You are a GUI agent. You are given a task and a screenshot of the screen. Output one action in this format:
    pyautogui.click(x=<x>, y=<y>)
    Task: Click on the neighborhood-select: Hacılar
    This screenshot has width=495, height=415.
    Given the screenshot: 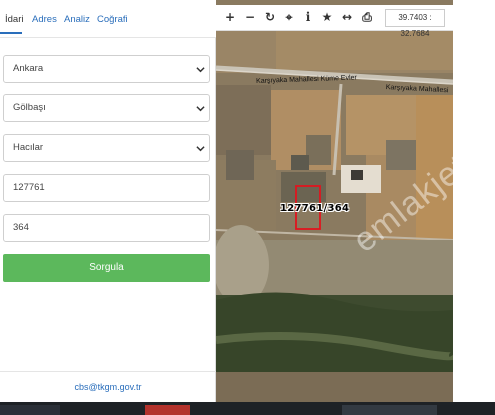 What is the action you would take?
    pyautogui.click(x=106, y=148)
    